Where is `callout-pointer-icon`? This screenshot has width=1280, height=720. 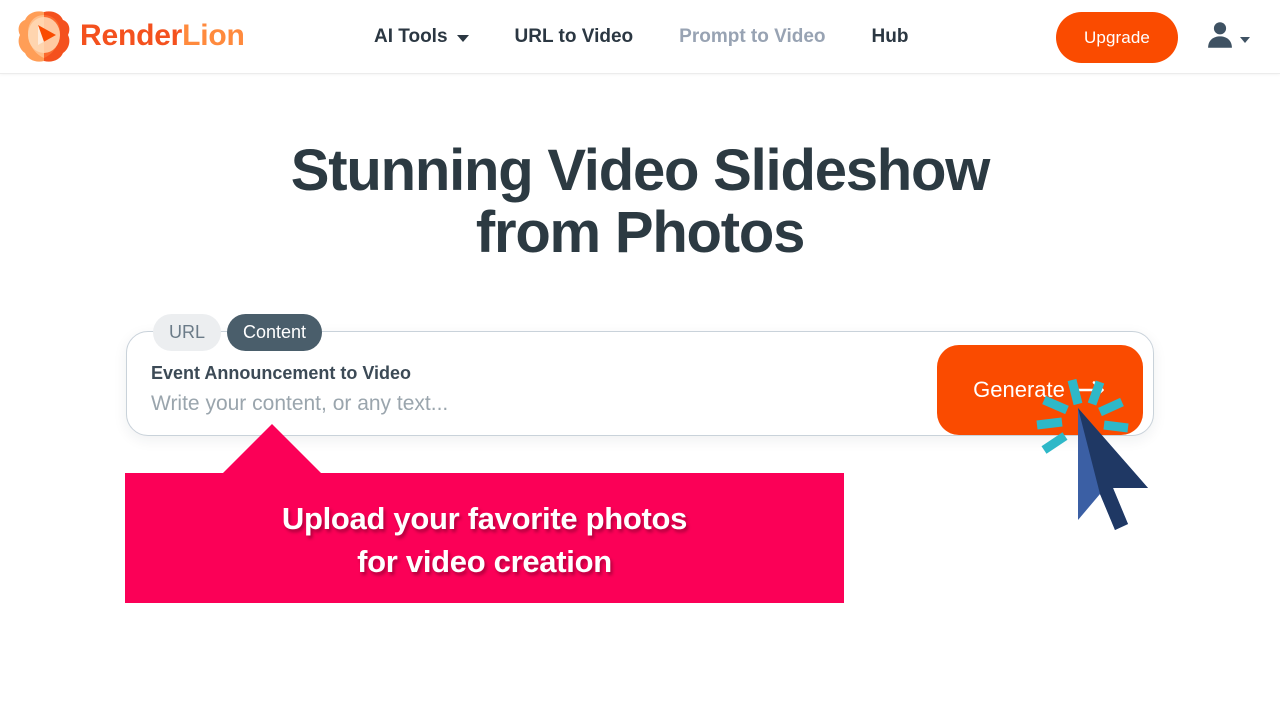 callout-pointer-icon is located at coordinates (272, 449).